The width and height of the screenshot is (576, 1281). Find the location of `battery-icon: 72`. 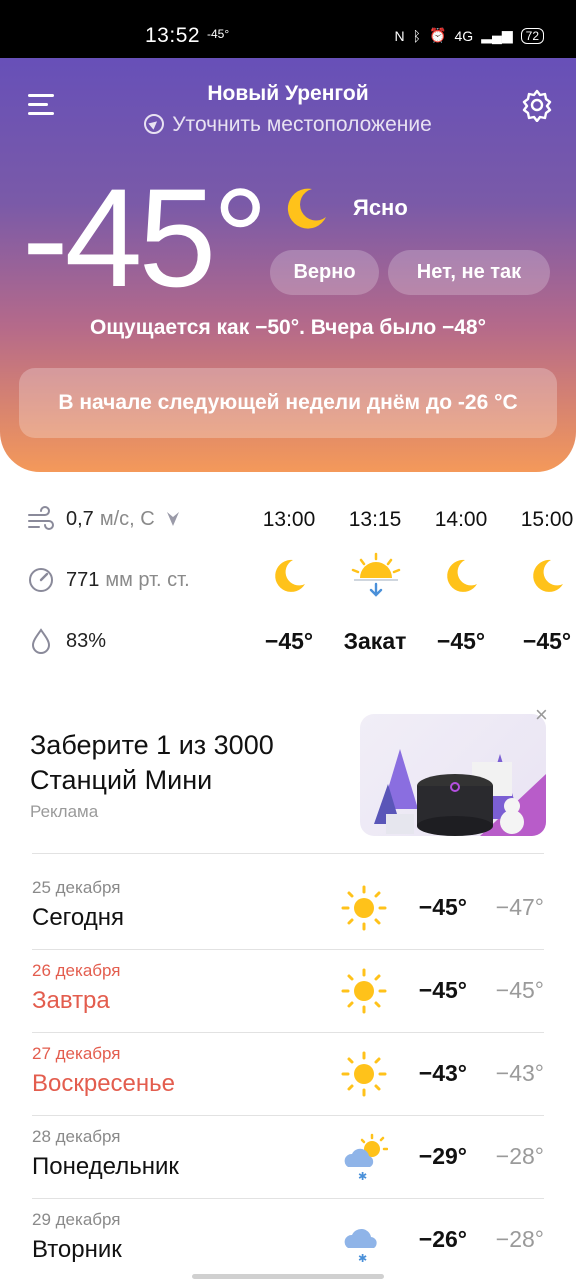

battery-icon: 72 is located at coordinates (532, 35).